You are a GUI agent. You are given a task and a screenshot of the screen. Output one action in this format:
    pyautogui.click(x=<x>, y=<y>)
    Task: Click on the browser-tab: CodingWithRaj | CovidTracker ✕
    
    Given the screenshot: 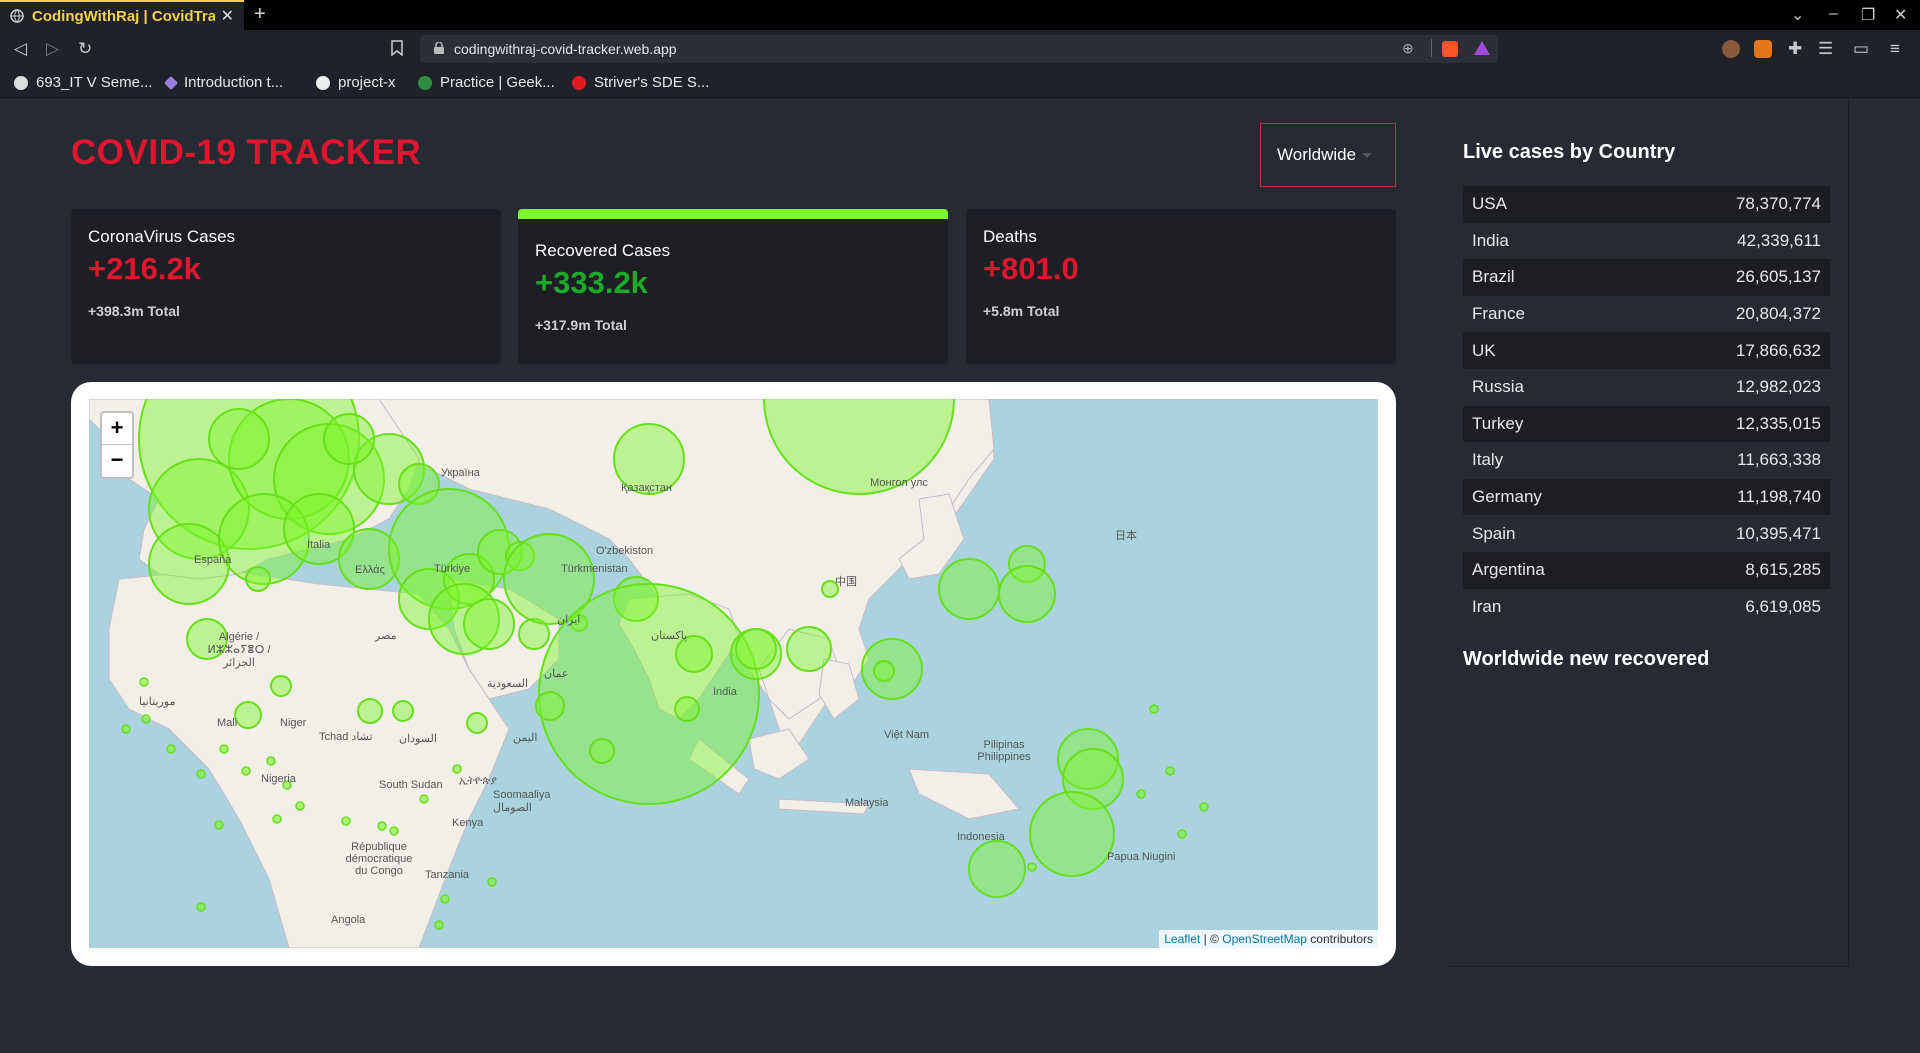 What is the action you would take?
    pyautogui.click(x=122, y=15)
    